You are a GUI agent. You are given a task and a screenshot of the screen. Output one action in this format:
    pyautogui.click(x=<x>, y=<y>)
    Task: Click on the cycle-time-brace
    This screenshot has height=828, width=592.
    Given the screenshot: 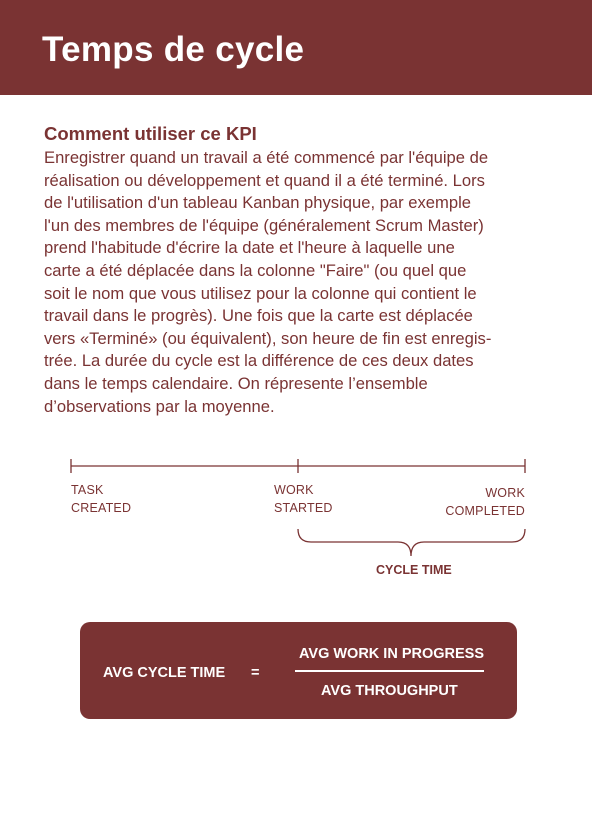 What is the action you would take?
    pyautogui.click(x=411, y=542)
    